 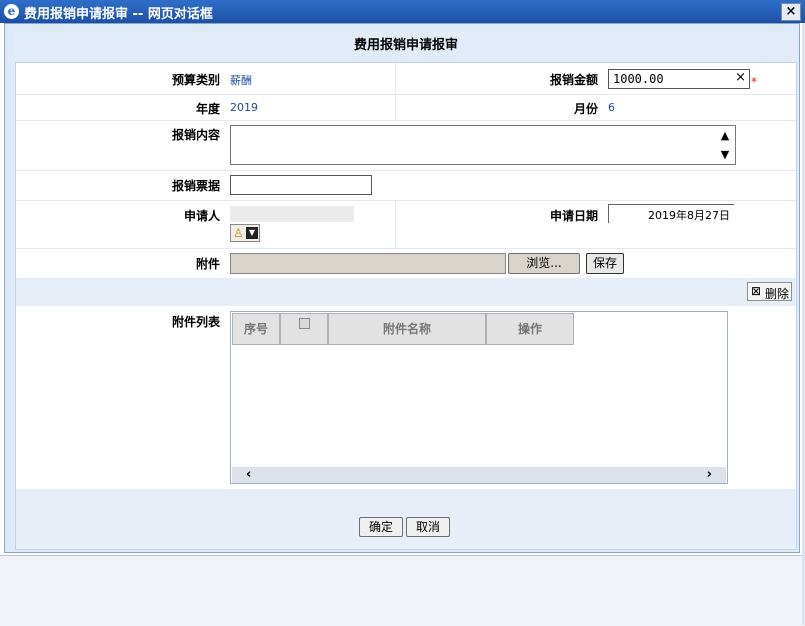 I want to click on required-mark: *, so click(x=754, y=82).